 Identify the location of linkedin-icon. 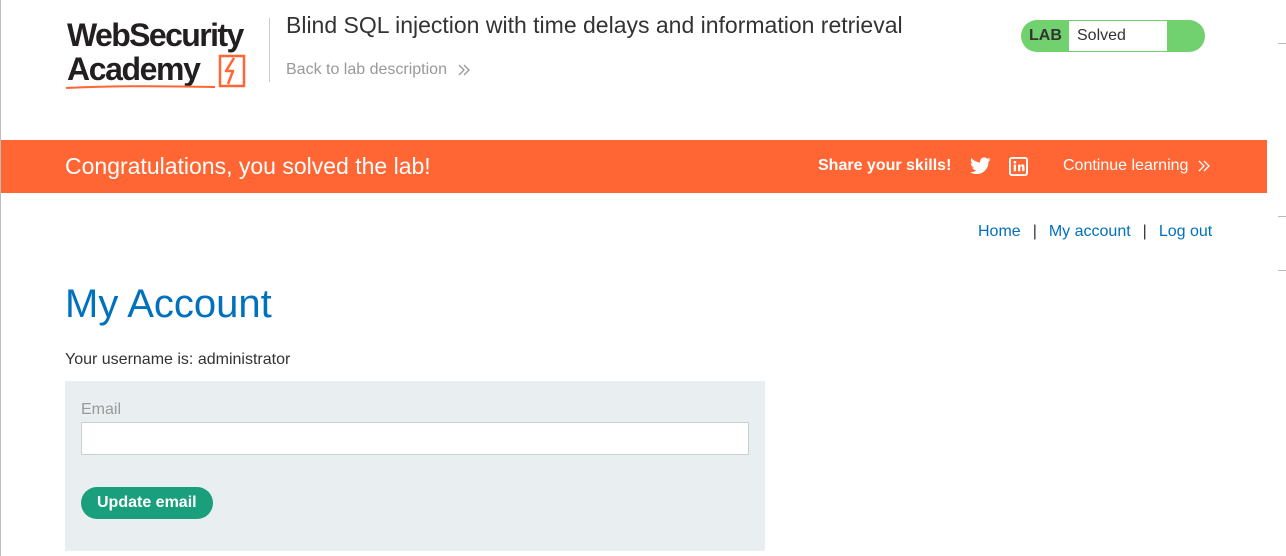
(1018, 166).